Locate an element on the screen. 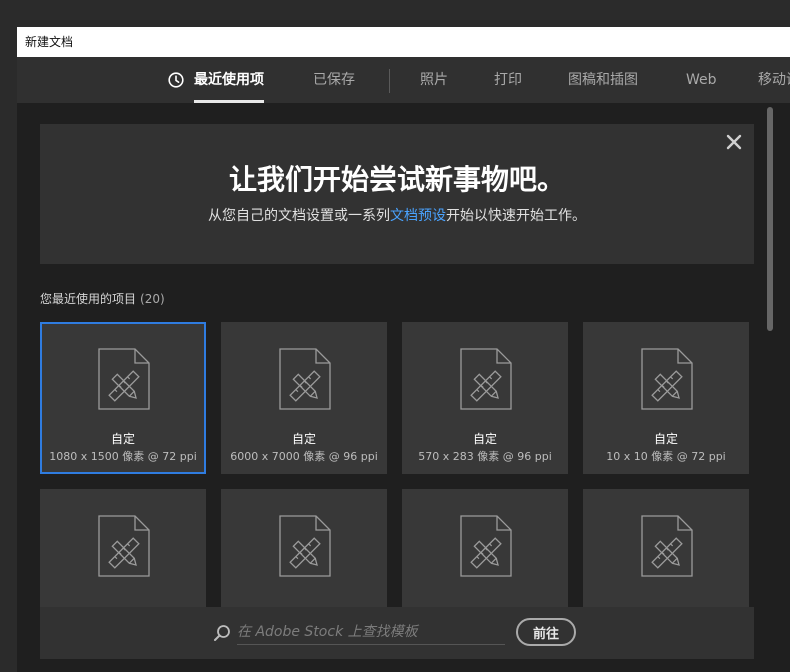  tab-web: Web is located at coordinates (701, 80).